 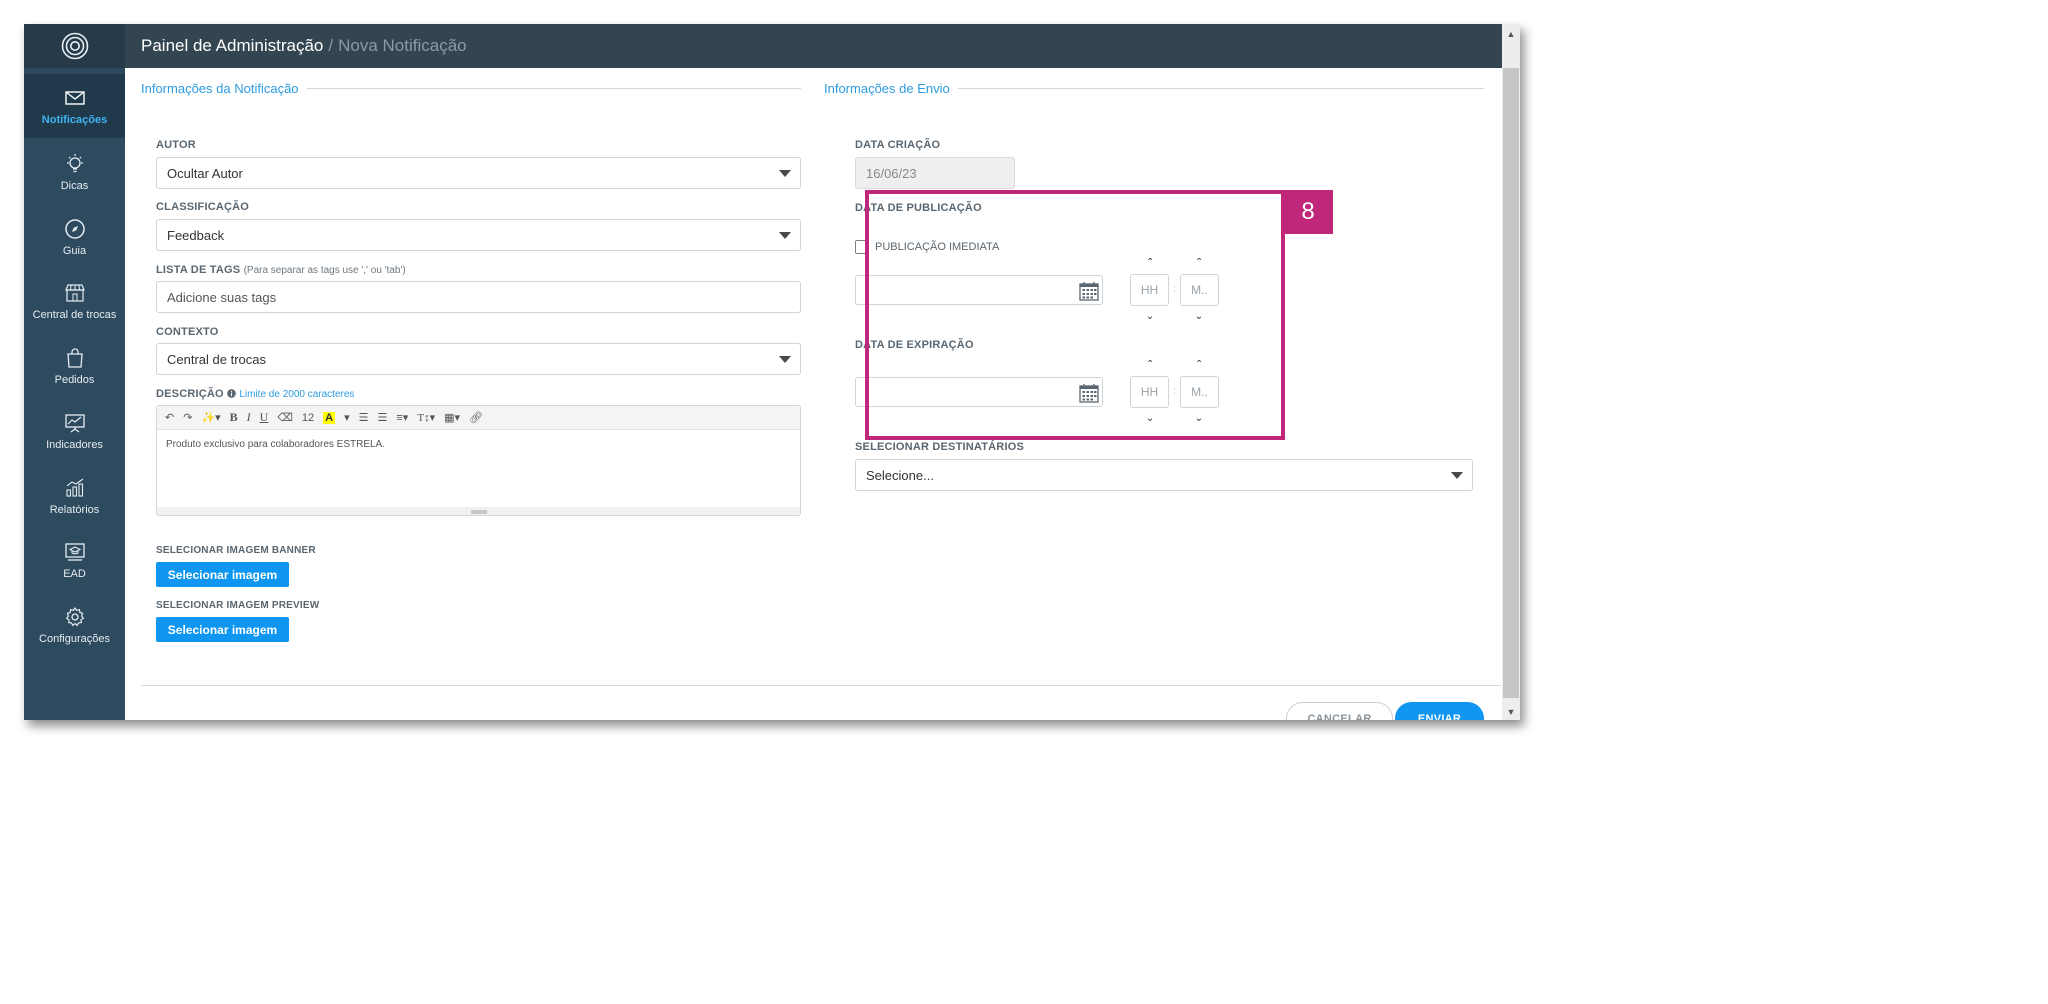 What do you see at coordinates (74, 616) in the screenshot?
I see `gear-icon` at bounding box center [74, 616].